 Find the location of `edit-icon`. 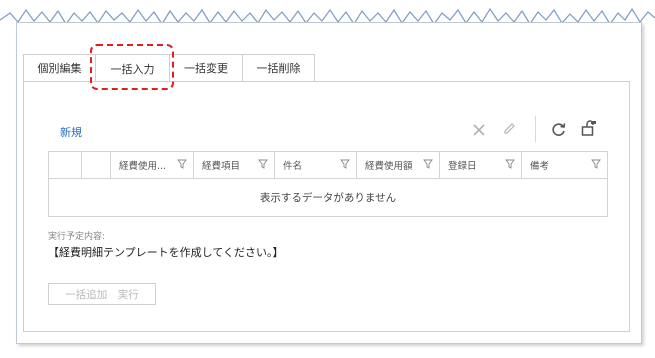

edit-icon is located at coordinates (509, 129).